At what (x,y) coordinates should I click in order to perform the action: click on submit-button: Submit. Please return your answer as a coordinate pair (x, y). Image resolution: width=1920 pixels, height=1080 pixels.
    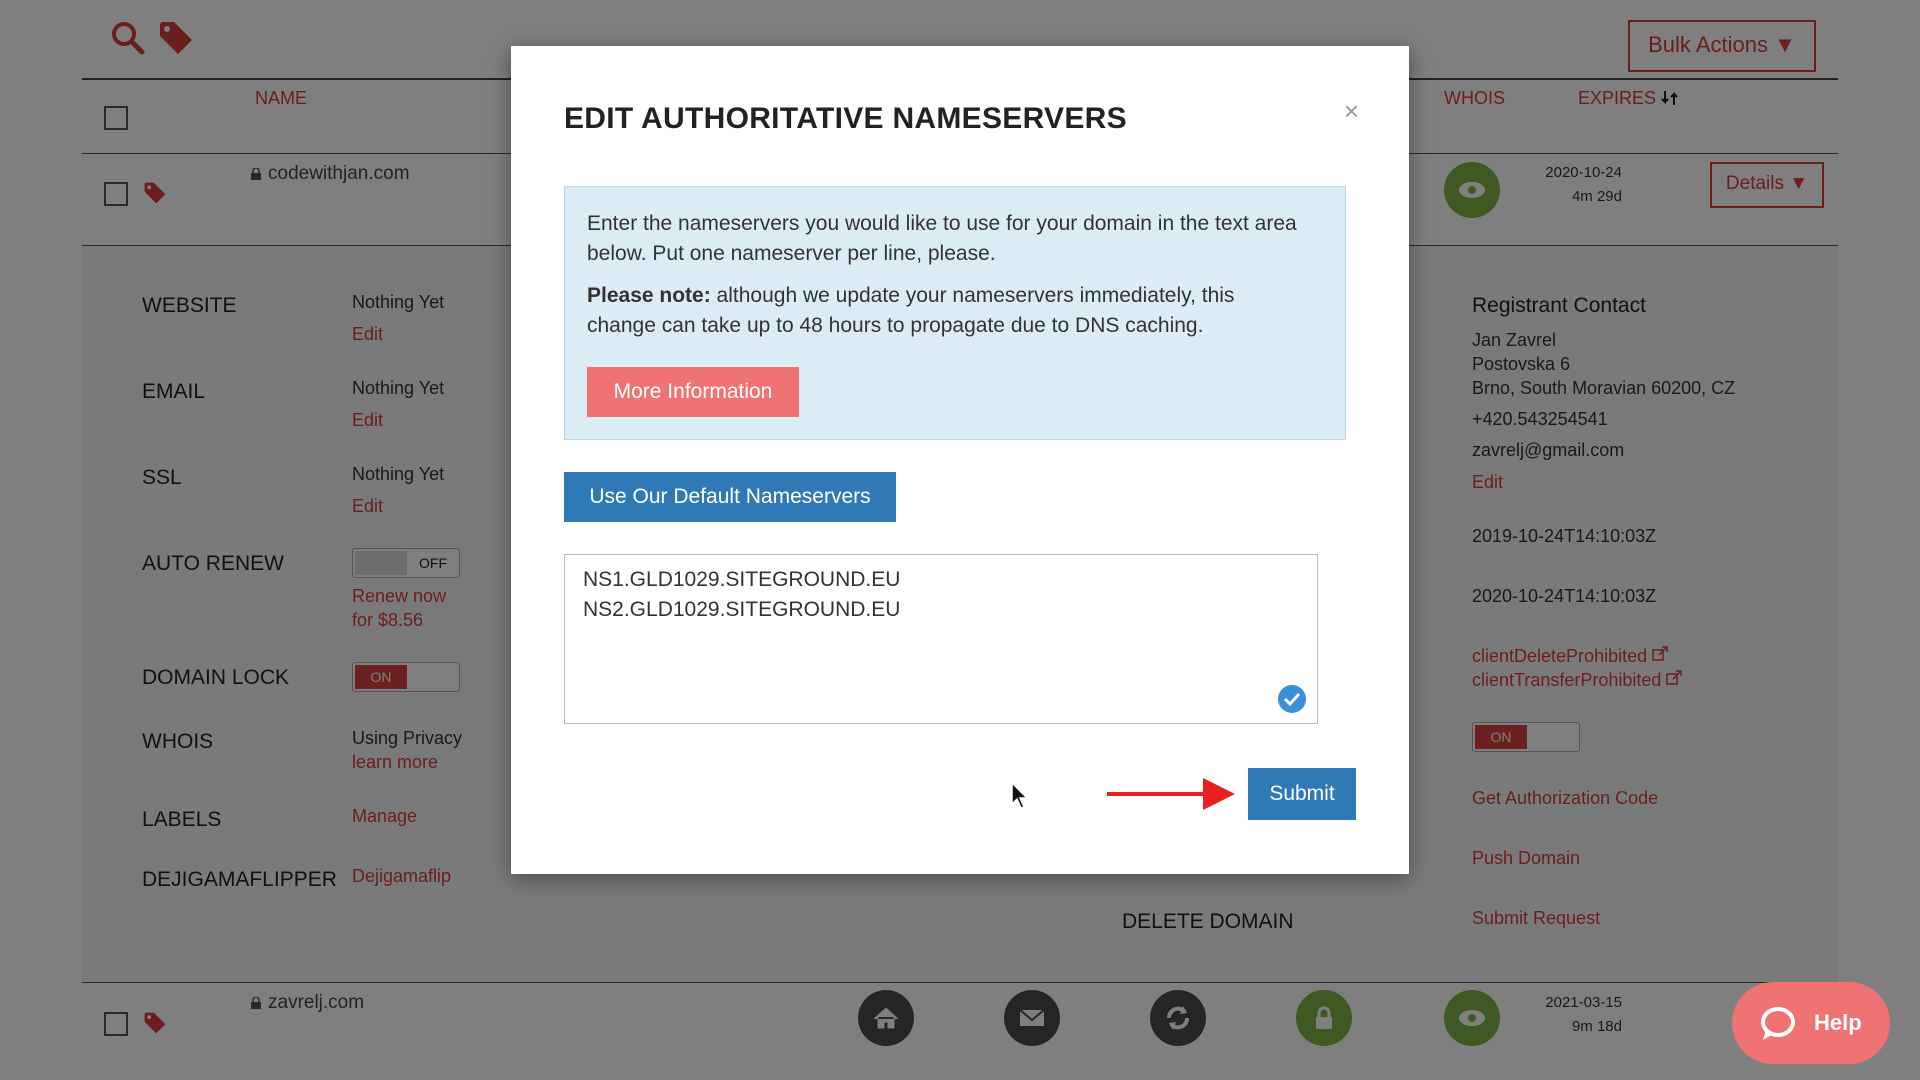
    Looking at the image, I should click on (1302, 794).